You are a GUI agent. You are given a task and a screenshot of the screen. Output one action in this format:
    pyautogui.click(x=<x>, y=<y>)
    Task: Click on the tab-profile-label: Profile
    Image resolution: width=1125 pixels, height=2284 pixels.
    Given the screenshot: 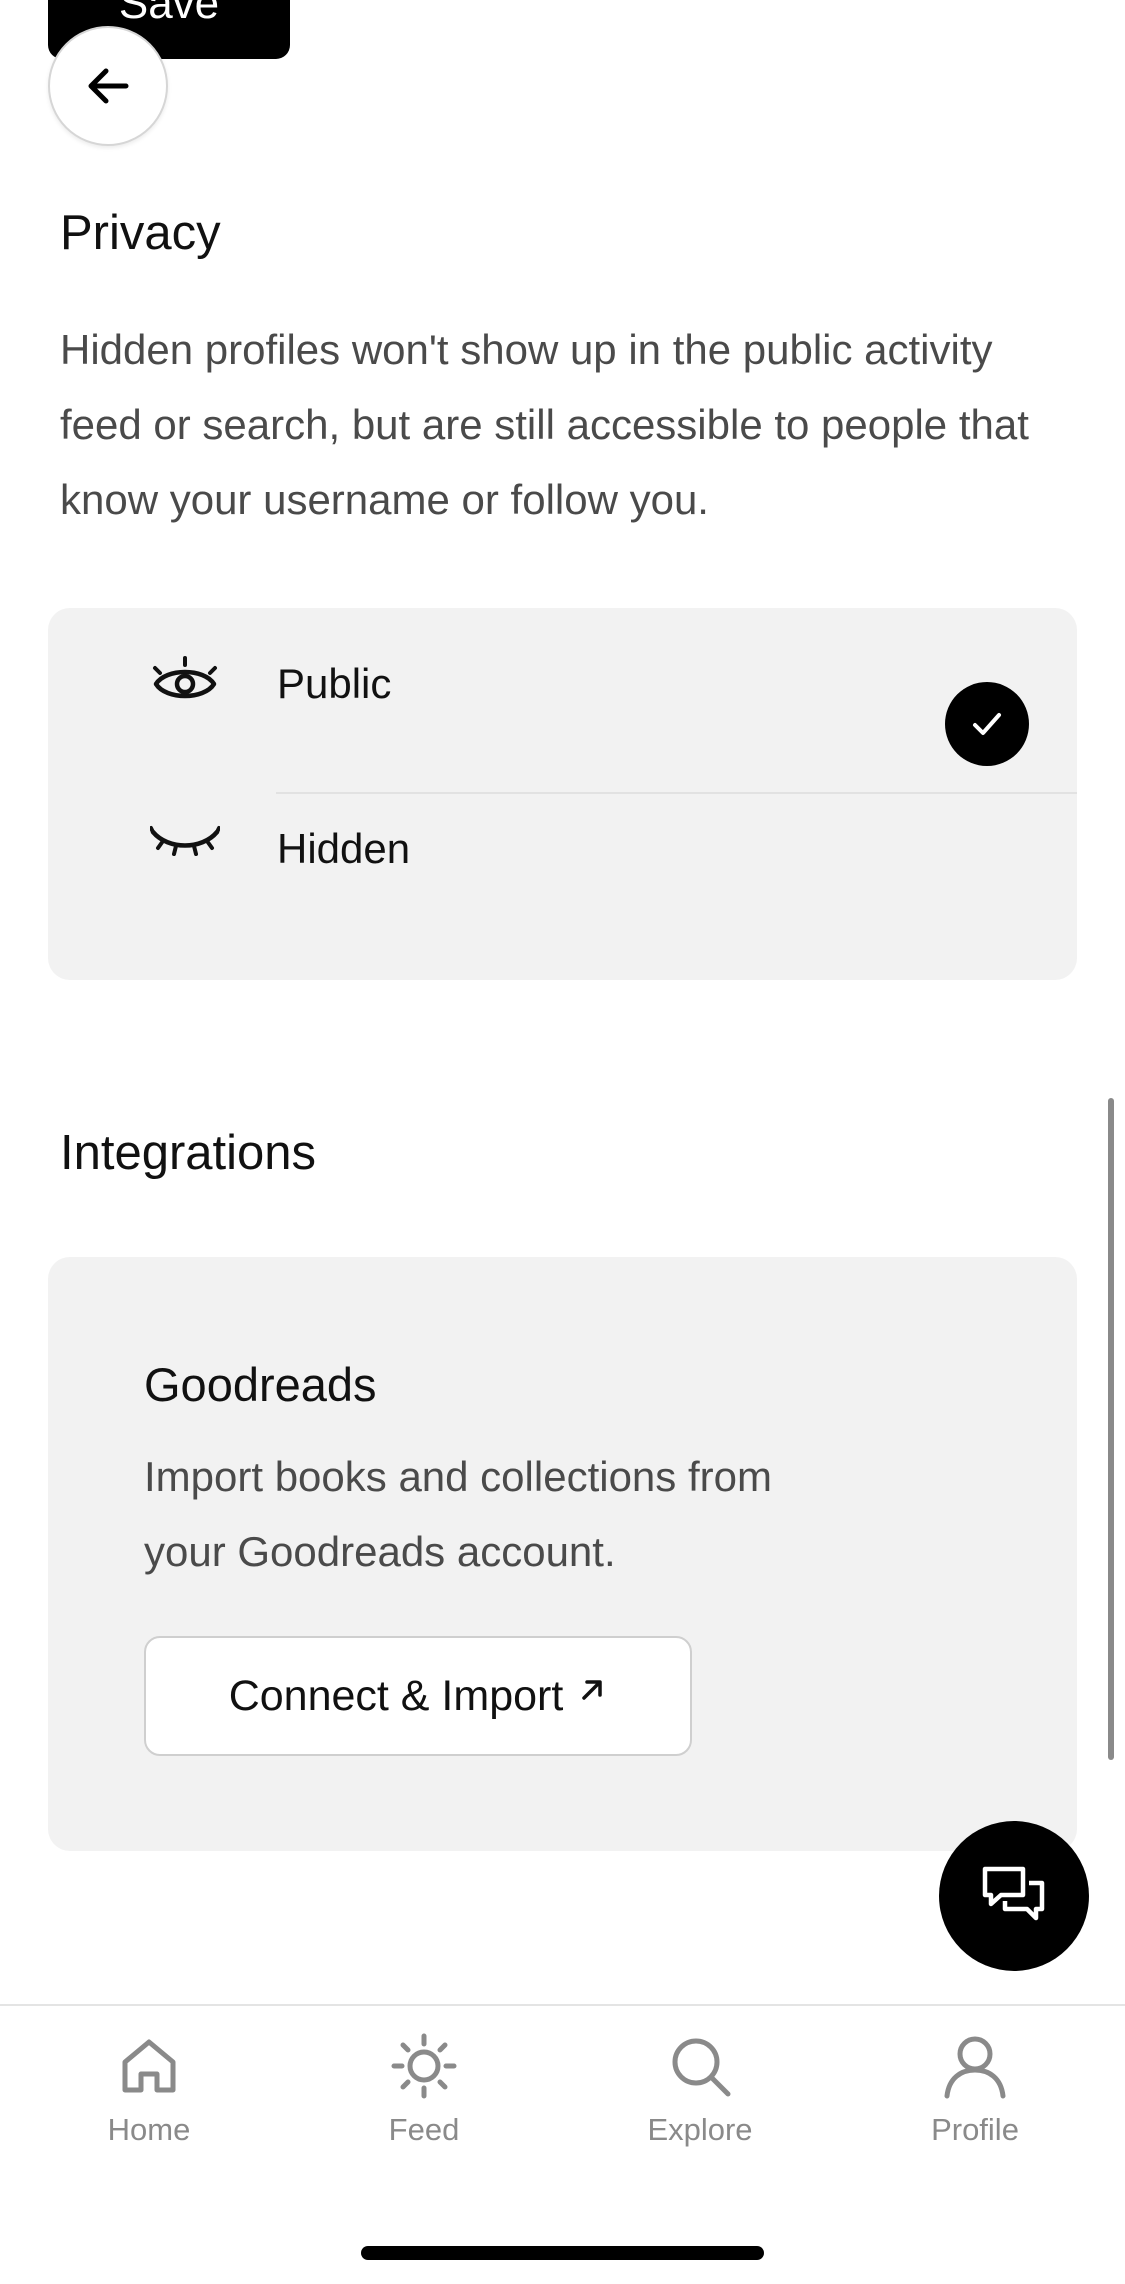 What is the action you would take?
    pyautogui.click(x=975, y=2129)
    